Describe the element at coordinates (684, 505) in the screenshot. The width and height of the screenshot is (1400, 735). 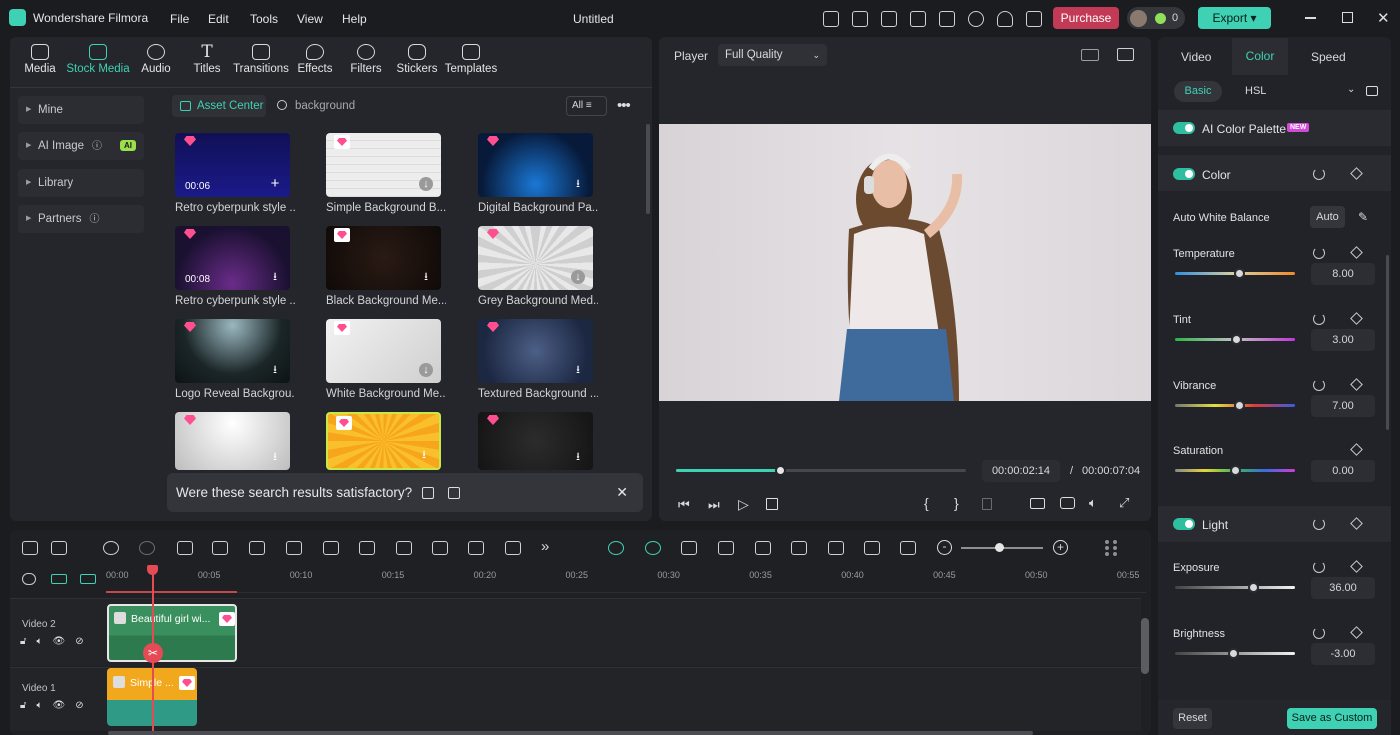
I see `prev-frame-icon: ⏮` at that location.